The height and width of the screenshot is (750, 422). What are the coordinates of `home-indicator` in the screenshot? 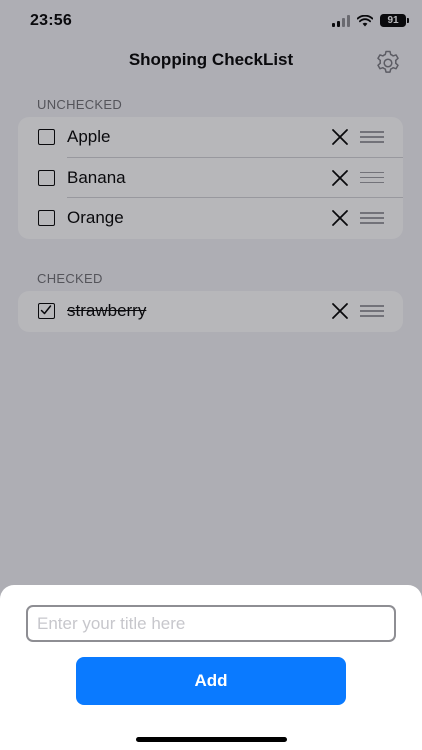 It's located at (211, 739).